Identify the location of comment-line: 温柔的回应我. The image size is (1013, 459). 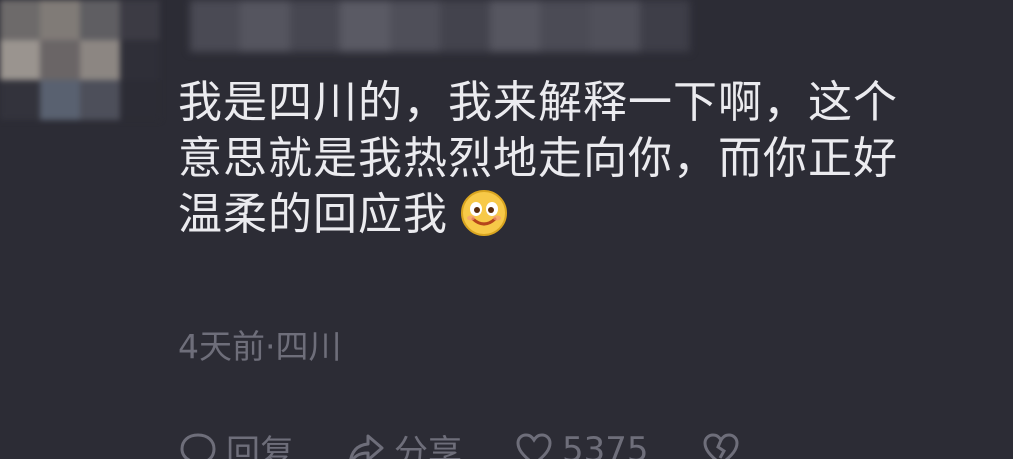
(578, 215).